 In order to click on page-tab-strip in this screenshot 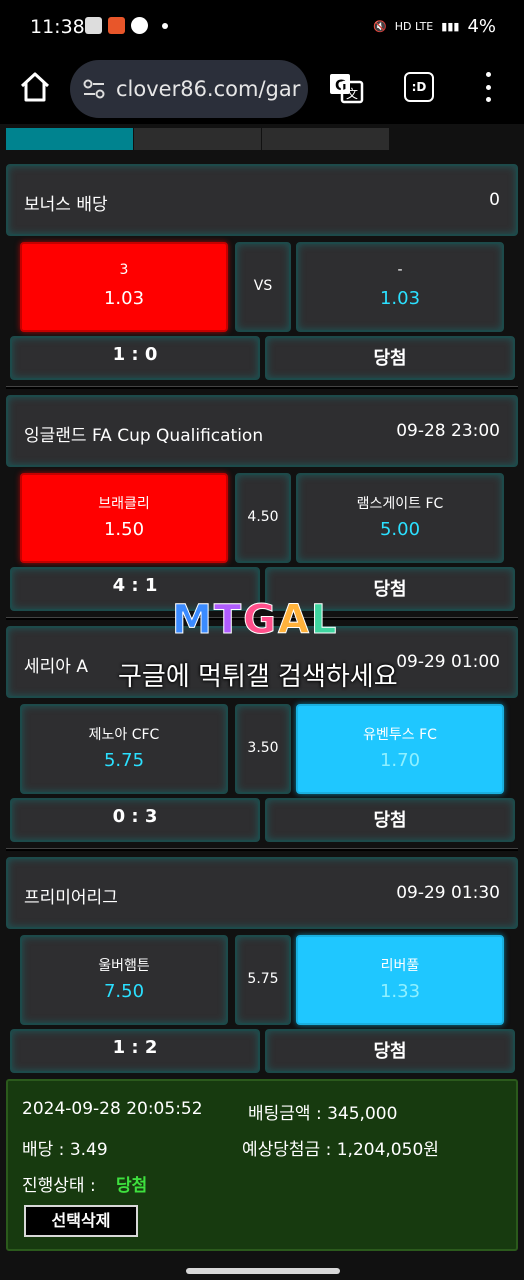, I will do `click(198, 139)`.